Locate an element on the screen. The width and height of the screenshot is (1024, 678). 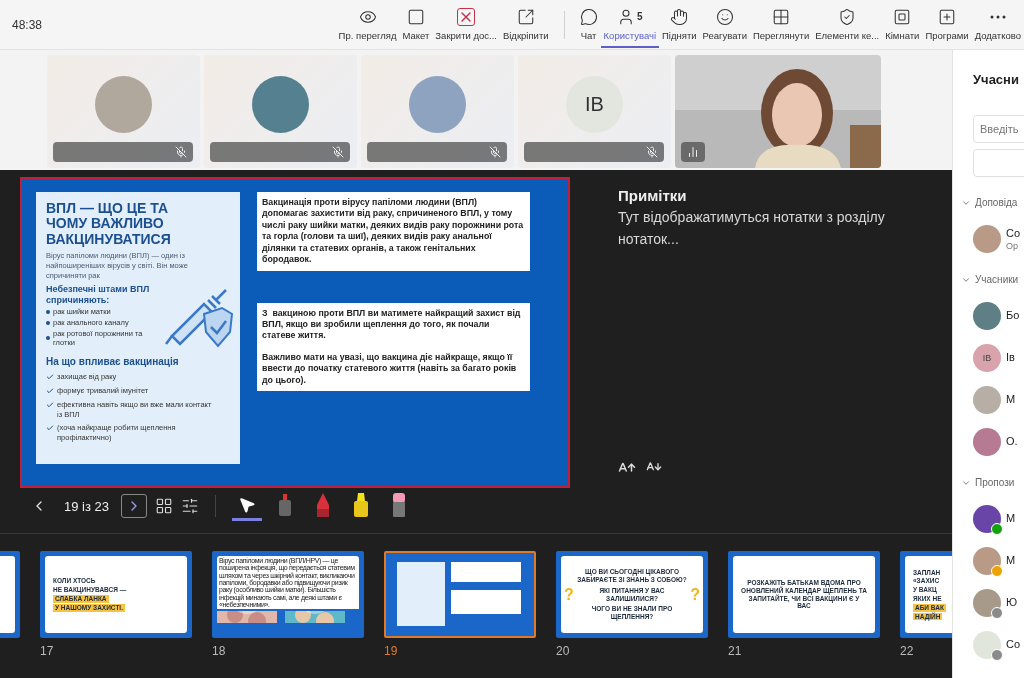
next-button is located at coordinates (134, 506).